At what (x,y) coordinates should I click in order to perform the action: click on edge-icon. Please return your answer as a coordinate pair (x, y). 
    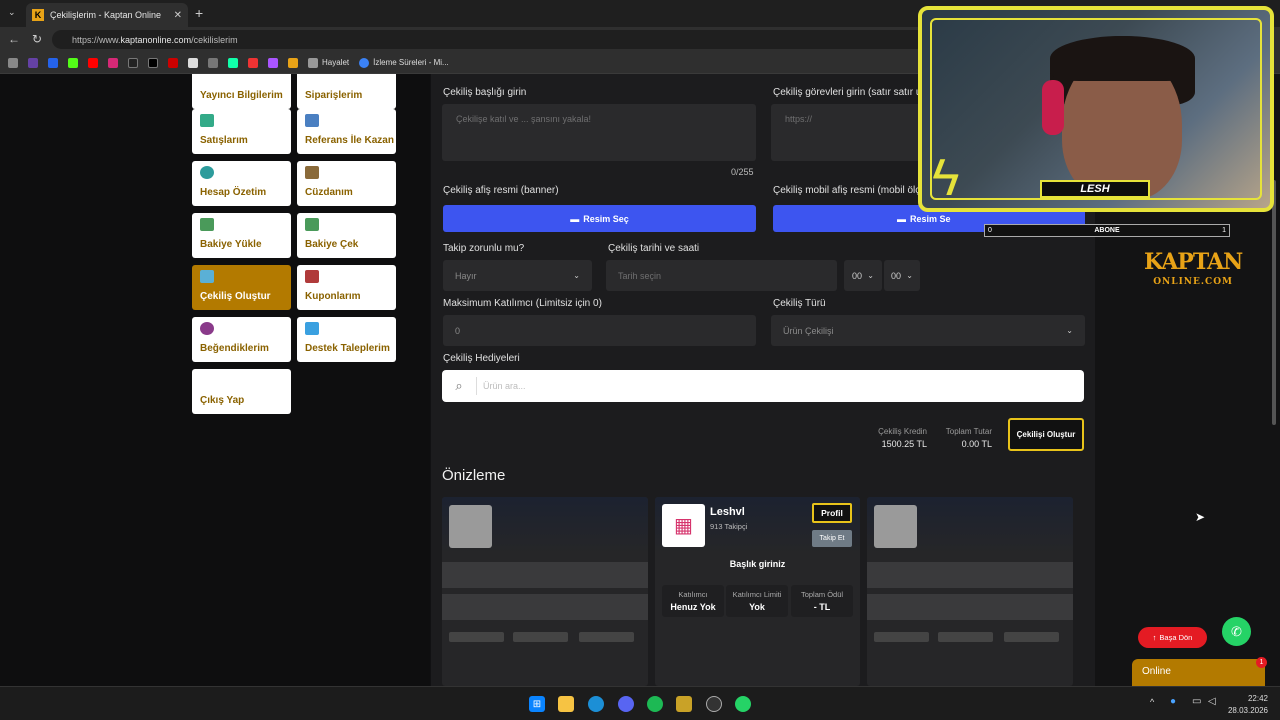
    Looking at the image, I should click on (596, 704).